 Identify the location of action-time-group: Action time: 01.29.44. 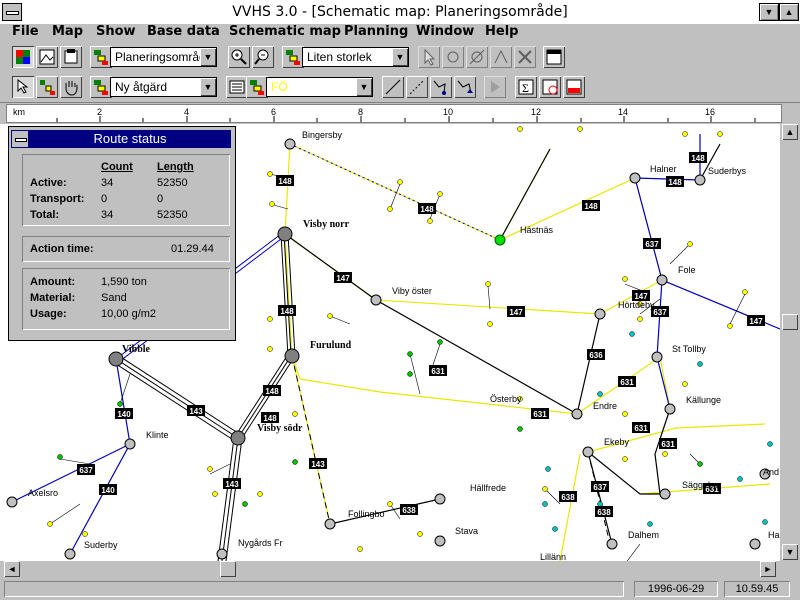
(126, 249).